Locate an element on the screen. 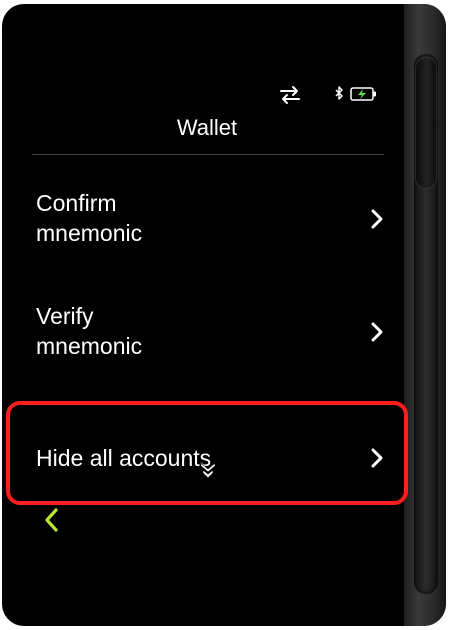 The width and height of the screenshot is (450, 630). back-button is located at coordinates (52, 520).